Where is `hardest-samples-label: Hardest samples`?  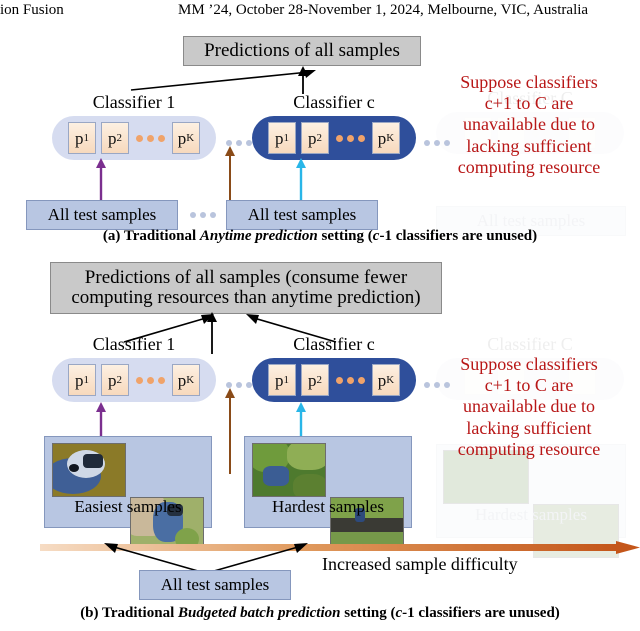
hardest-samples-label: Hardest samples is located at coordinates (328, 506).